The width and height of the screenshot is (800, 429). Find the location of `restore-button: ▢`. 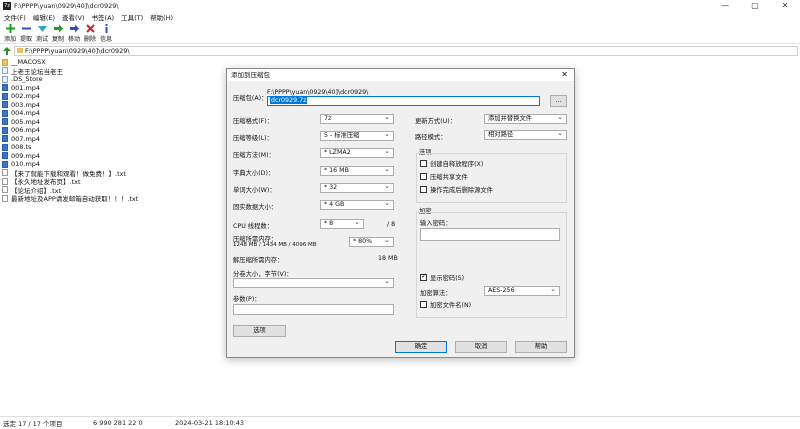

restore-button: ▢ is located at coordinates (755, 6).